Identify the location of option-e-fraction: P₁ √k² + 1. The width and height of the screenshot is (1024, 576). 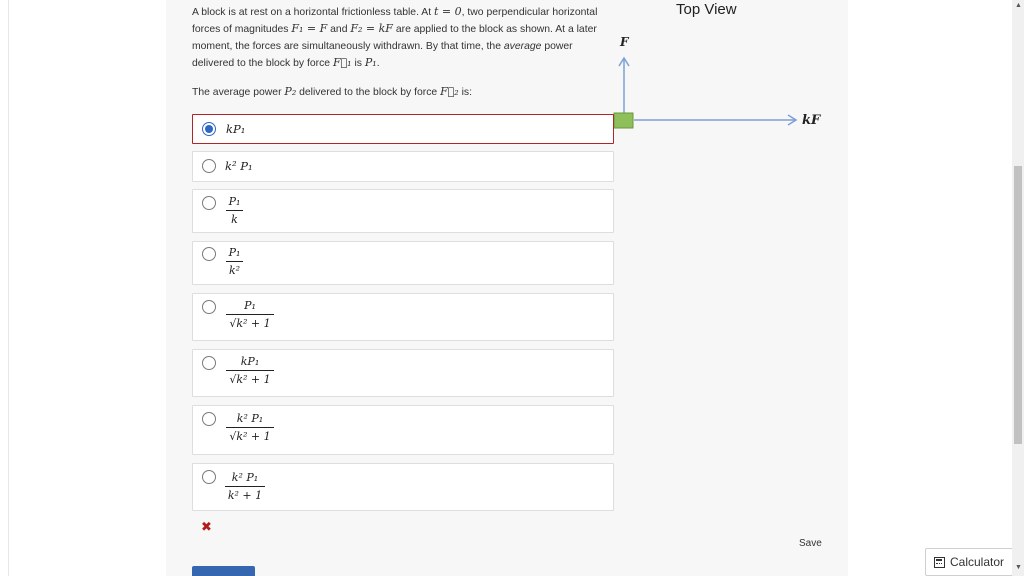
(250, 314).